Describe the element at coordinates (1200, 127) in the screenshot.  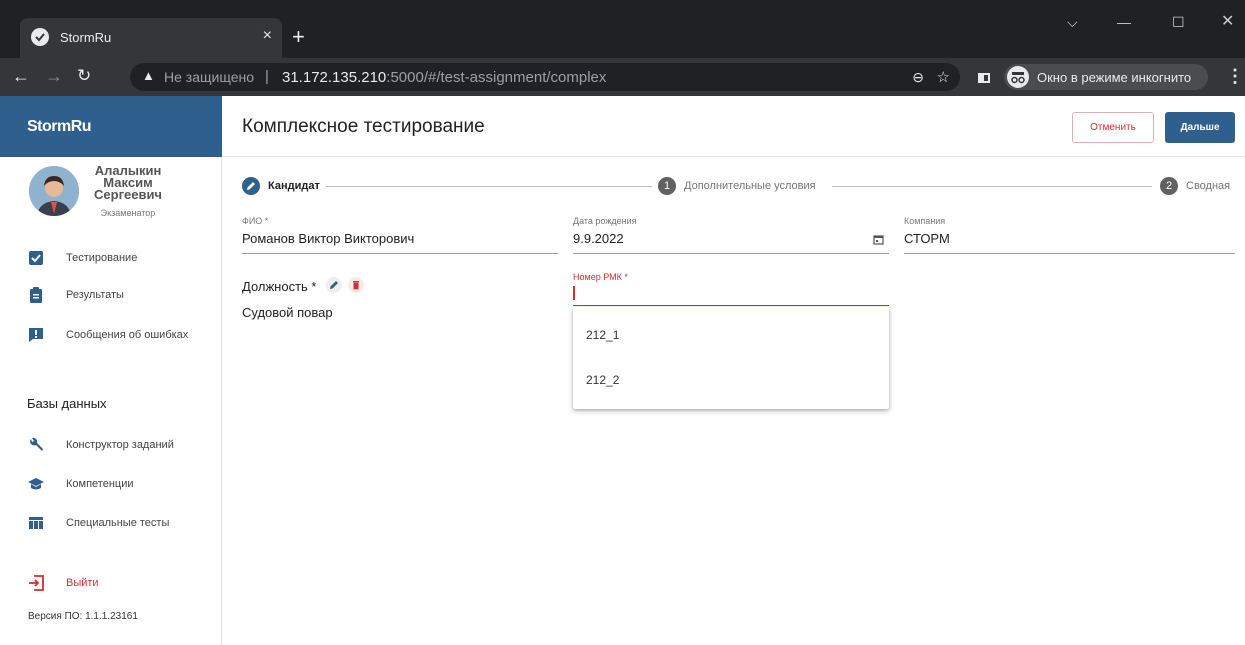
I see `next-button: Дальше` at that location.